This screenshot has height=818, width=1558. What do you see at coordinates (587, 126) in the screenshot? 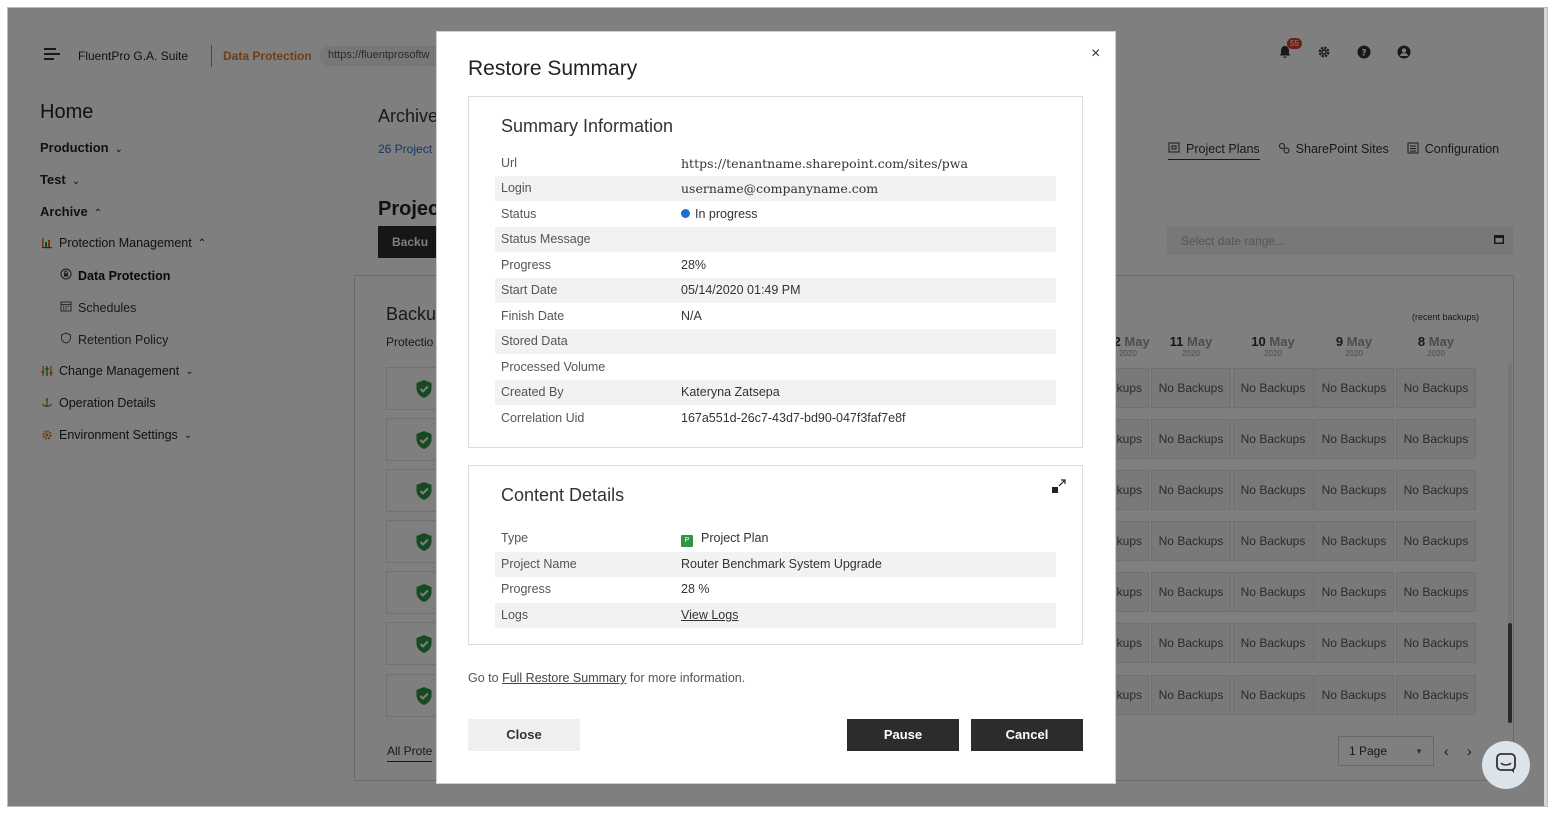
I see `card-title: Summary Information` at bounding box center [587, 126].